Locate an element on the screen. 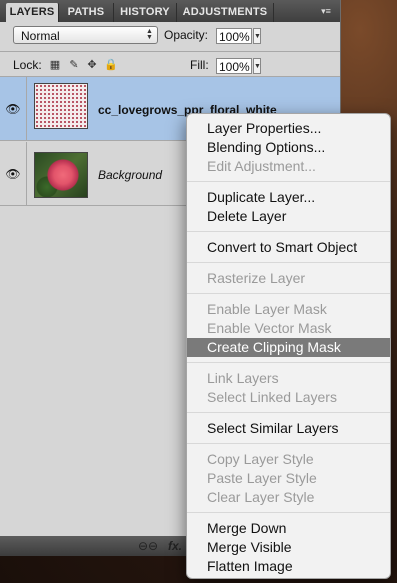 The image size is (397, 583). panel-tab-bar: LAYERS PATHS HISTORY ADJUSTMENTS ▾≡ is located at coordinates (170, 11).